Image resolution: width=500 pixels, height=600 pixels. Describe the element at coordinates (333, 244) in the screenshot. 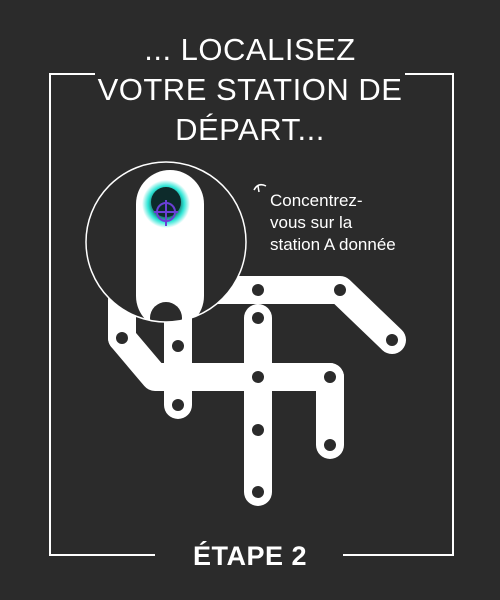

I see `annotation-line: station A donnée` at that location.